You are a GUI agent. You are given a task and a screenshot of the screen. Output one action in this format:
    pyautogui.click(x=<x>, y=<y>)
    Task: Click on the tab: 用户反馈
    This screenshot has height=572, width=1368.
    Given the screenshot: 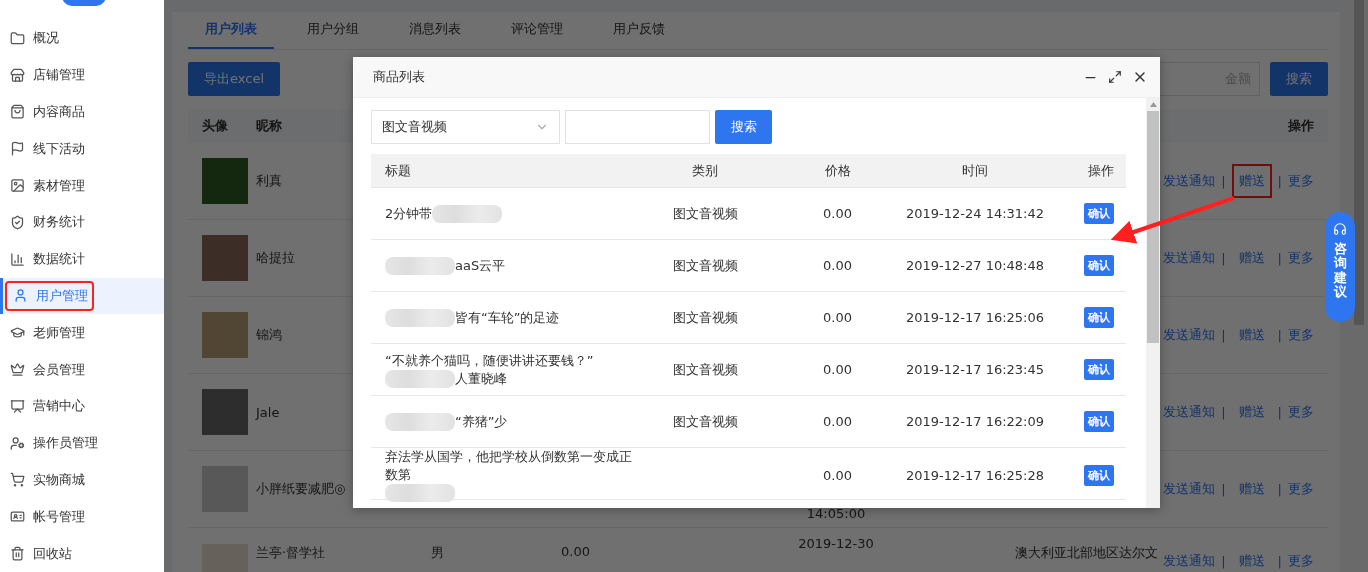 What is the action you would take?
    pyautogui.click(x=639, y=34)
    